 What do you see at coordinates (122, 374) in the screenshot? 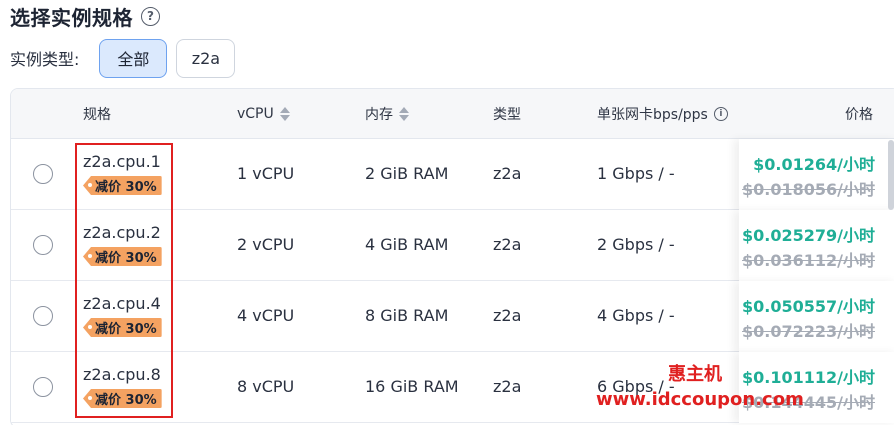
I see `spec-name: z2a.cpu.8` at bounding box center [122, 374].